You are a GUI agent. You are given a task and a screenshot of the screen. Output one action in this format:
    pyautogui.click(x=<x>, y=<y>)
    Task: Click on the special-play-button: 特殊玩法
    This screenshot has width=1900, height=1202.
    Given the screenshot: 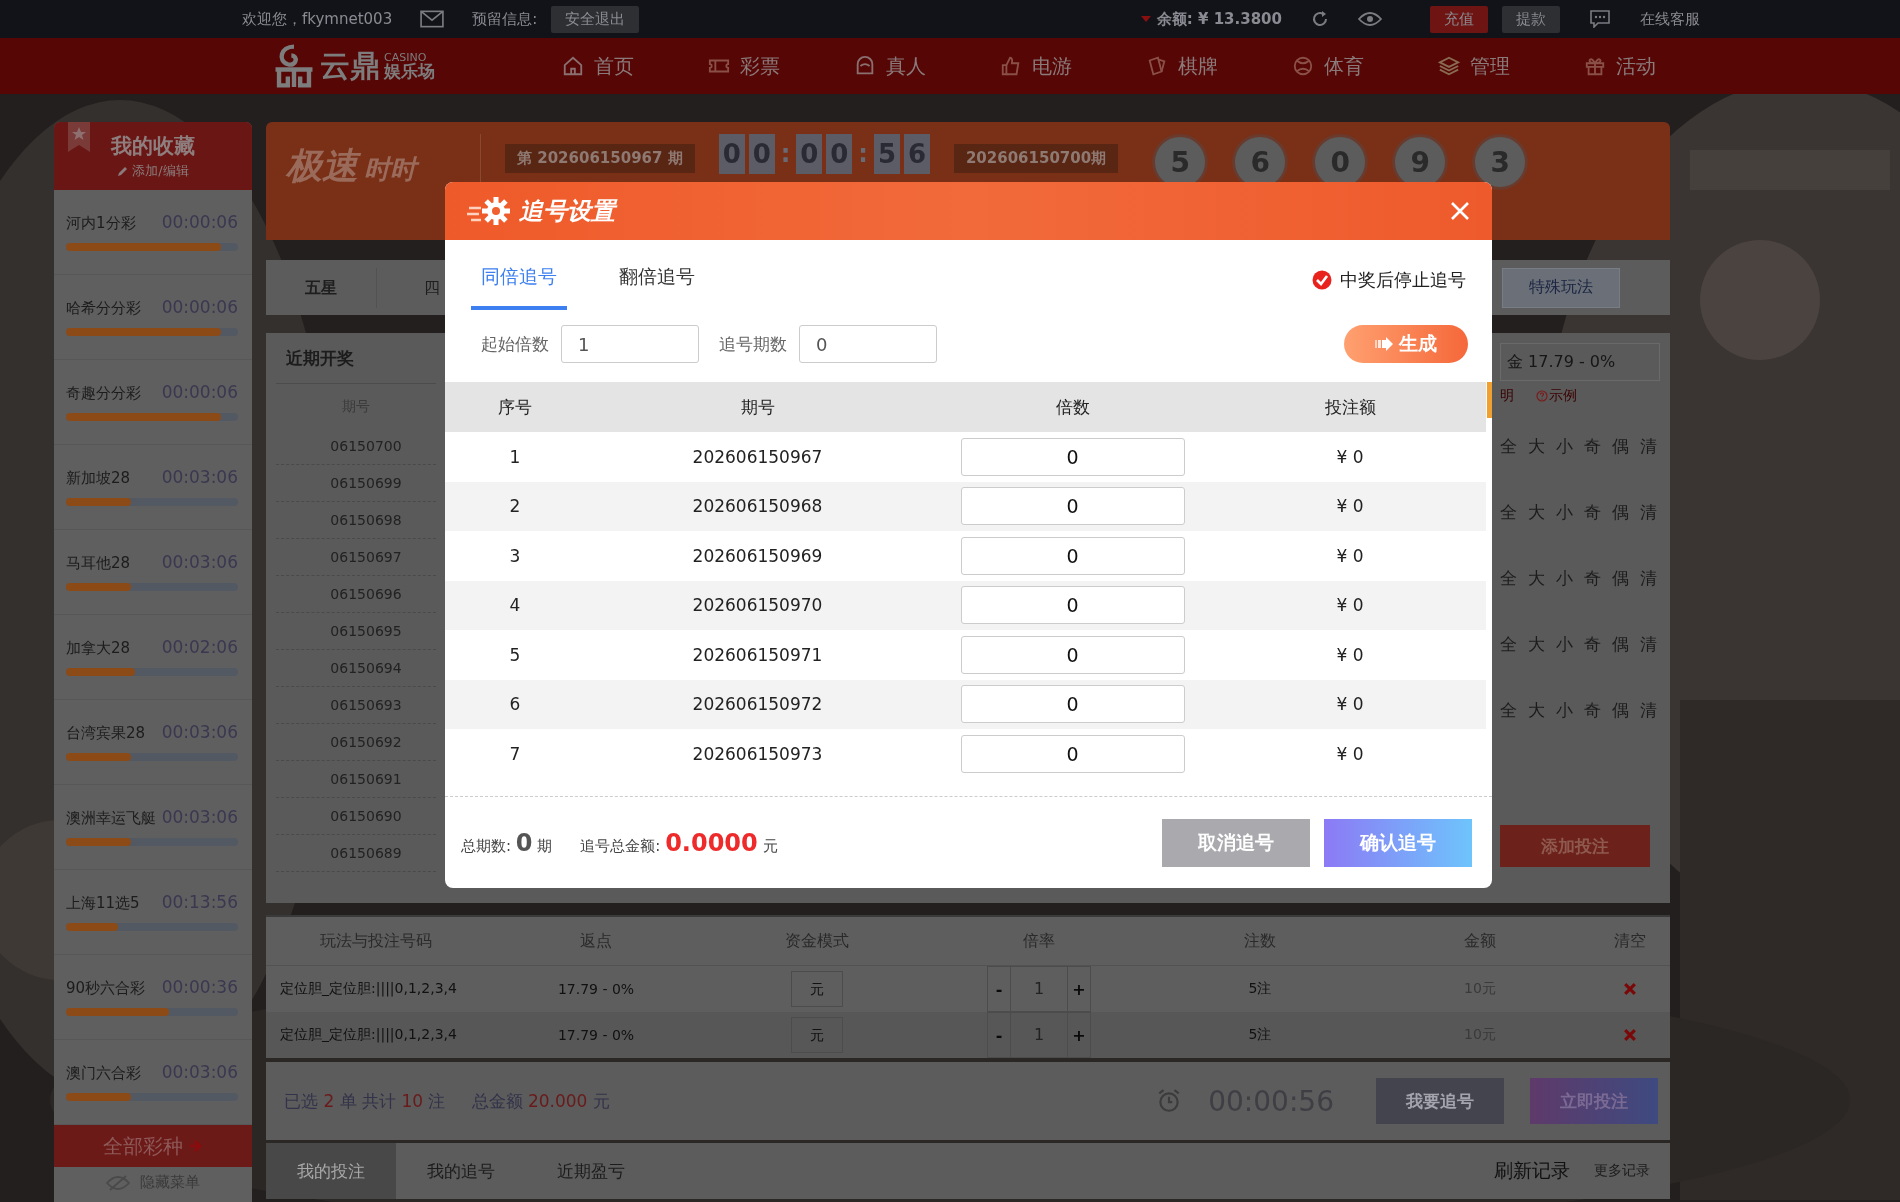 What is the action you would take?
    pyautogui.click(x=1561, y=287)
    